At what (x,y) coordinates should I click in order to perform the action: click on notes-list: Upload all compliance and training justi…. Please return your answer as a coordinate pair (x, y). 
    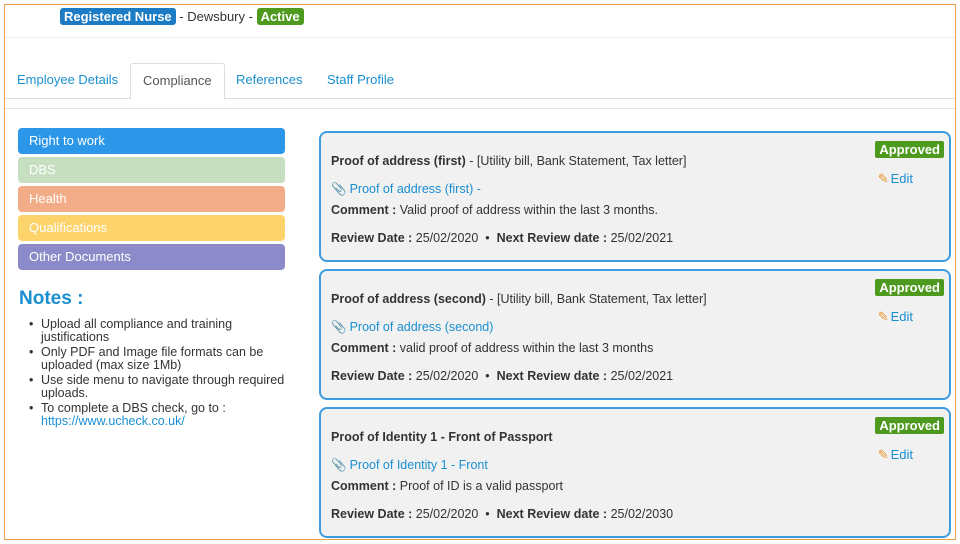
    Looking at the image, I should click on (156, 374).